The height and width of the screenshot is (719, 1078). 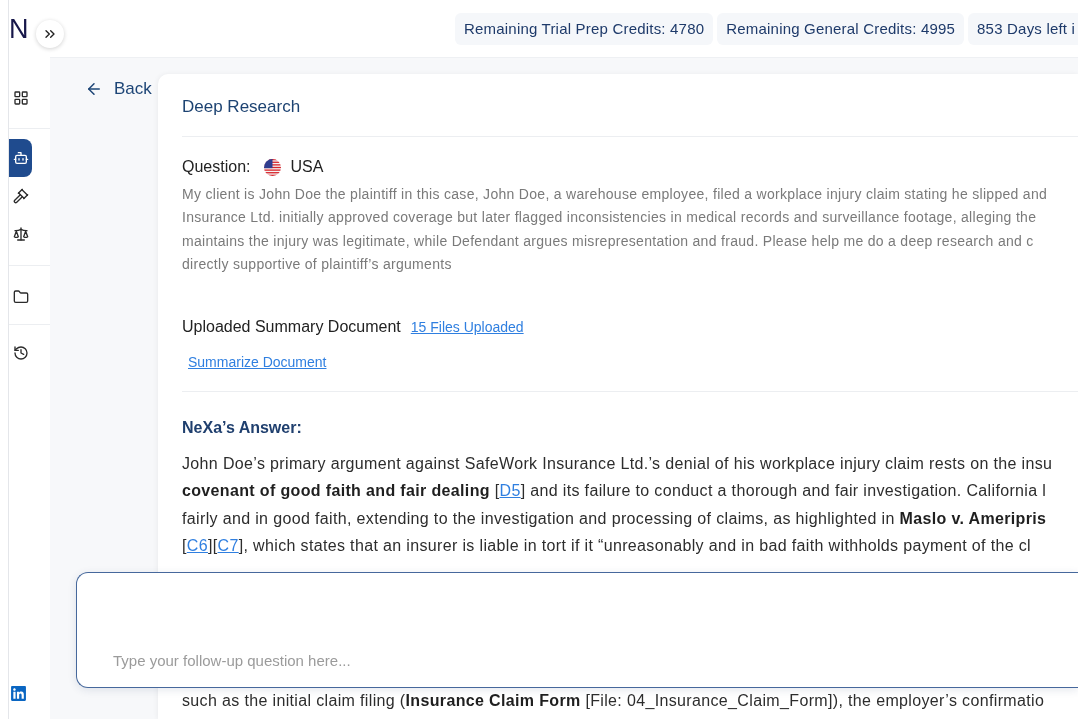 What do you see at coordinates (197, 546) in the screenshot?
I see `citation-link: C6` at bounding box center [197, 546].